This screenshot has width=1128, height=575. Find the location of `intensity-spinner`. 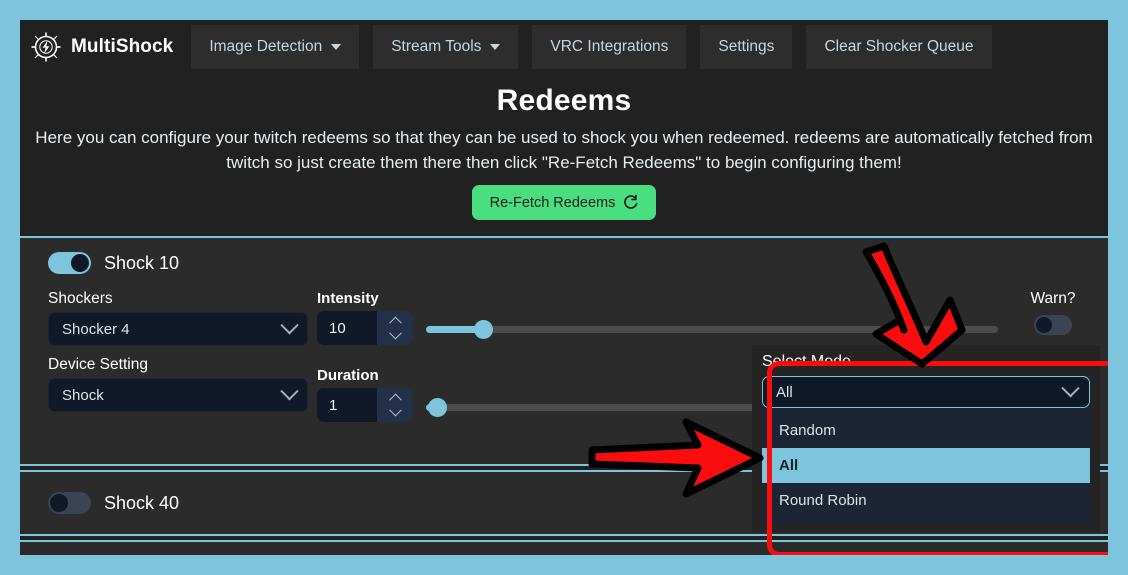

intensity-spinner is located at coordinates (395, 328).